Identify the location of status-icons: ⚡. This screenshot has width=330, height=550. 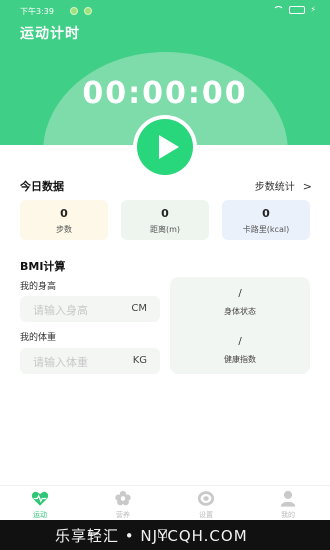
(294, 9).